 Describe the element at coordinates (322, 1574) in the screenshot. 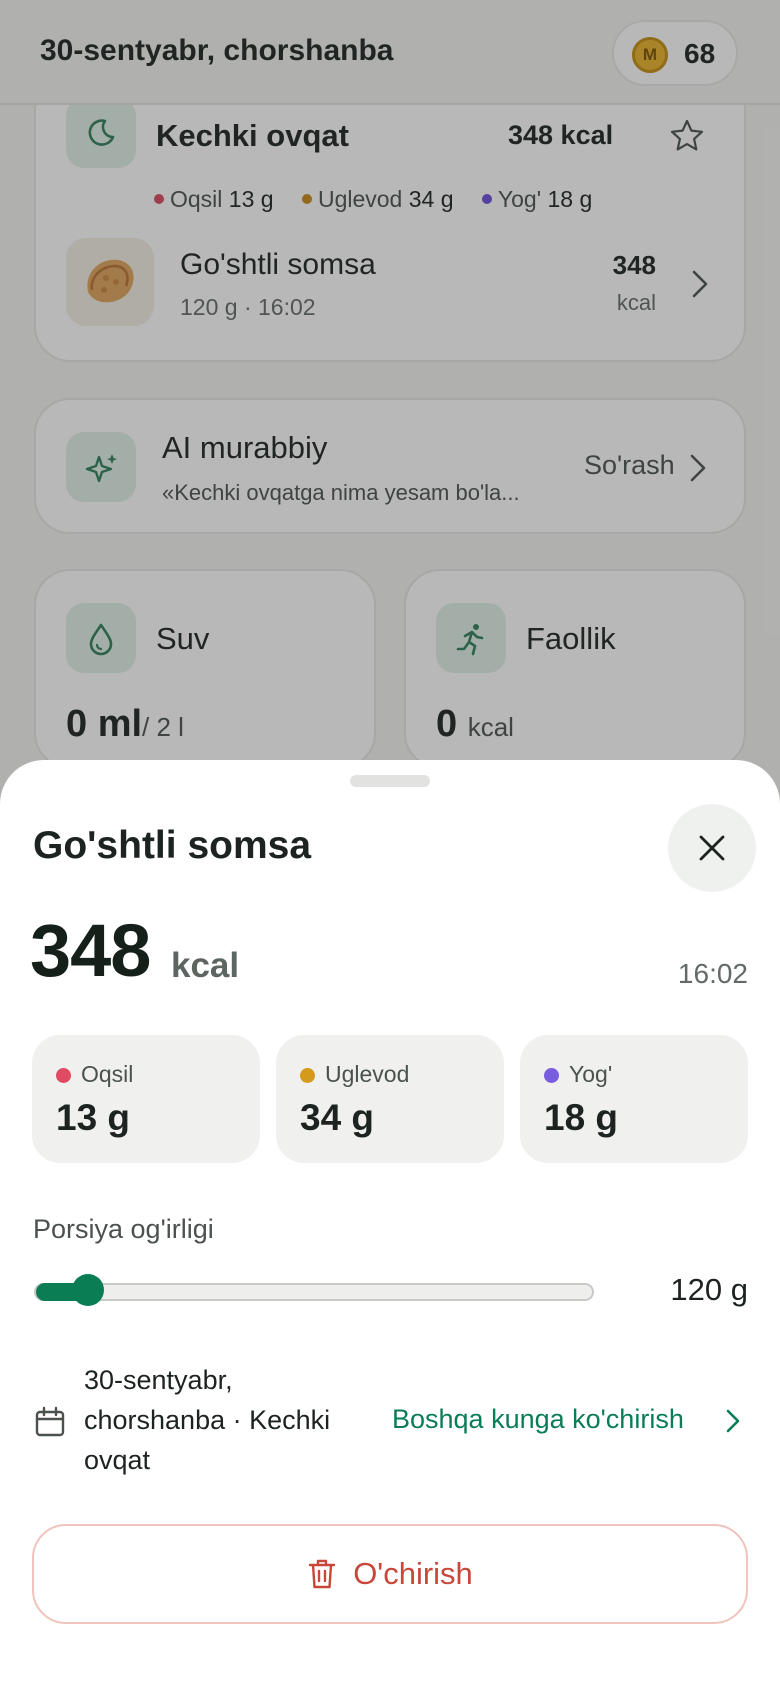

I see `trash-icon` at that location.